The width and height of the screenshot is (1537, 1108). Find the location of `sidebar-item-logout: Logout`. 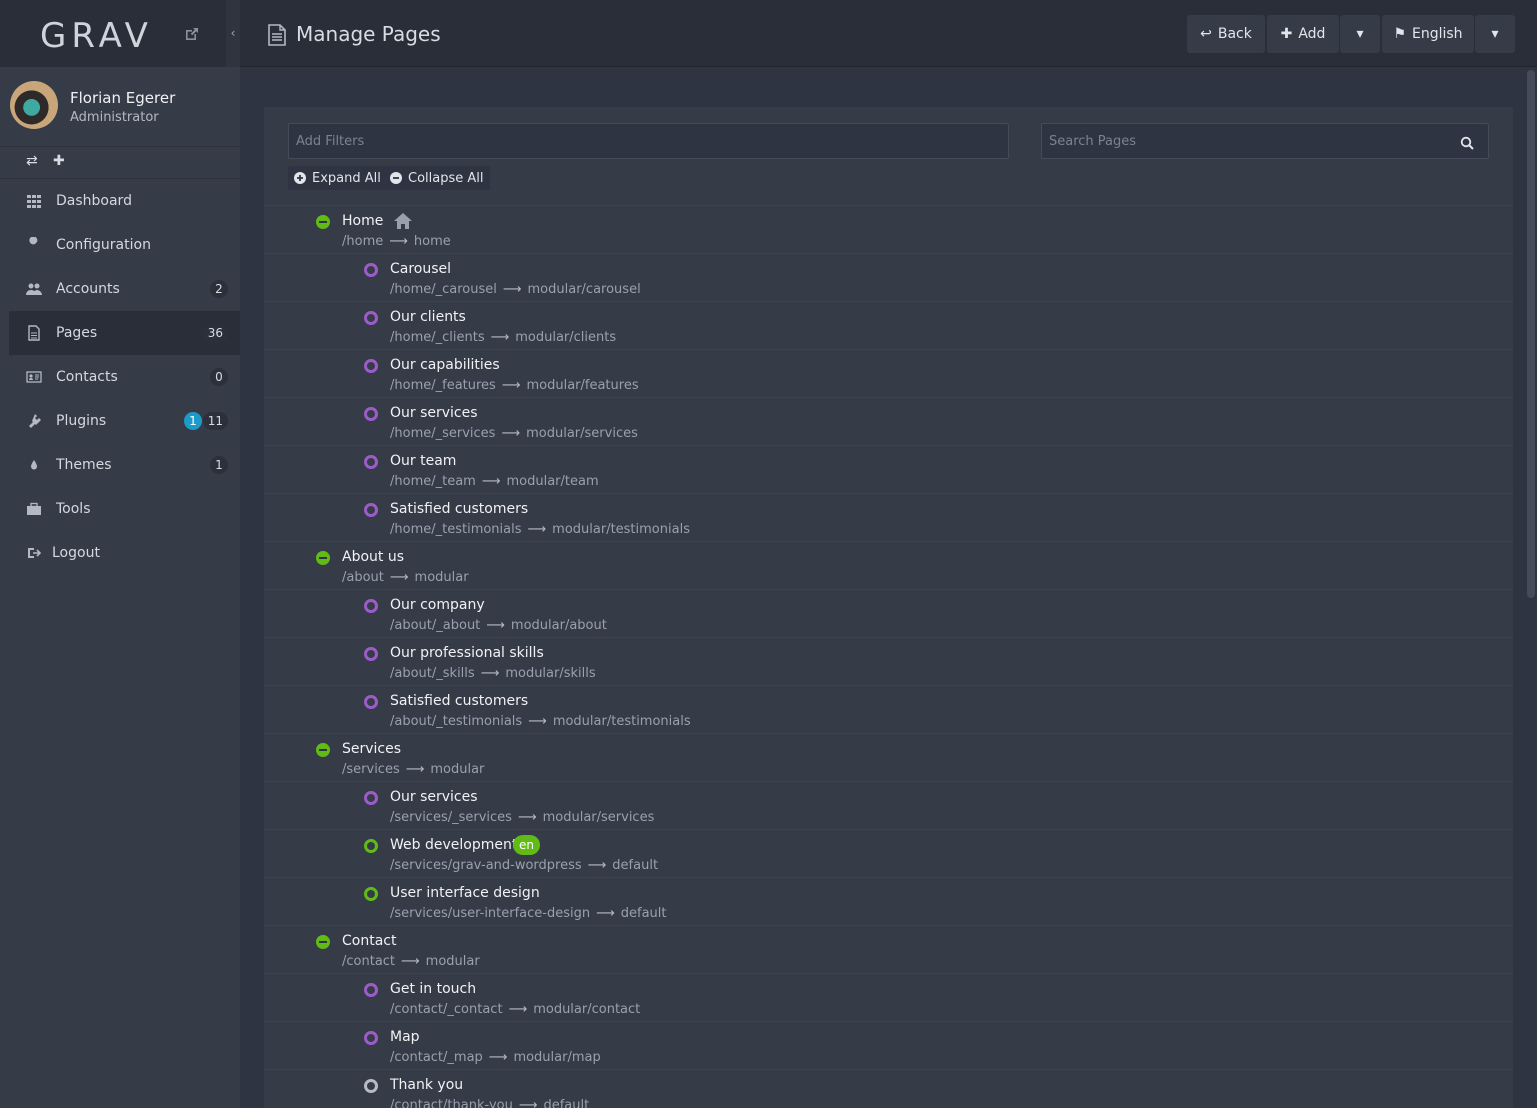

sidebar-item-logout: Logout is located at coordinates (120, 553).